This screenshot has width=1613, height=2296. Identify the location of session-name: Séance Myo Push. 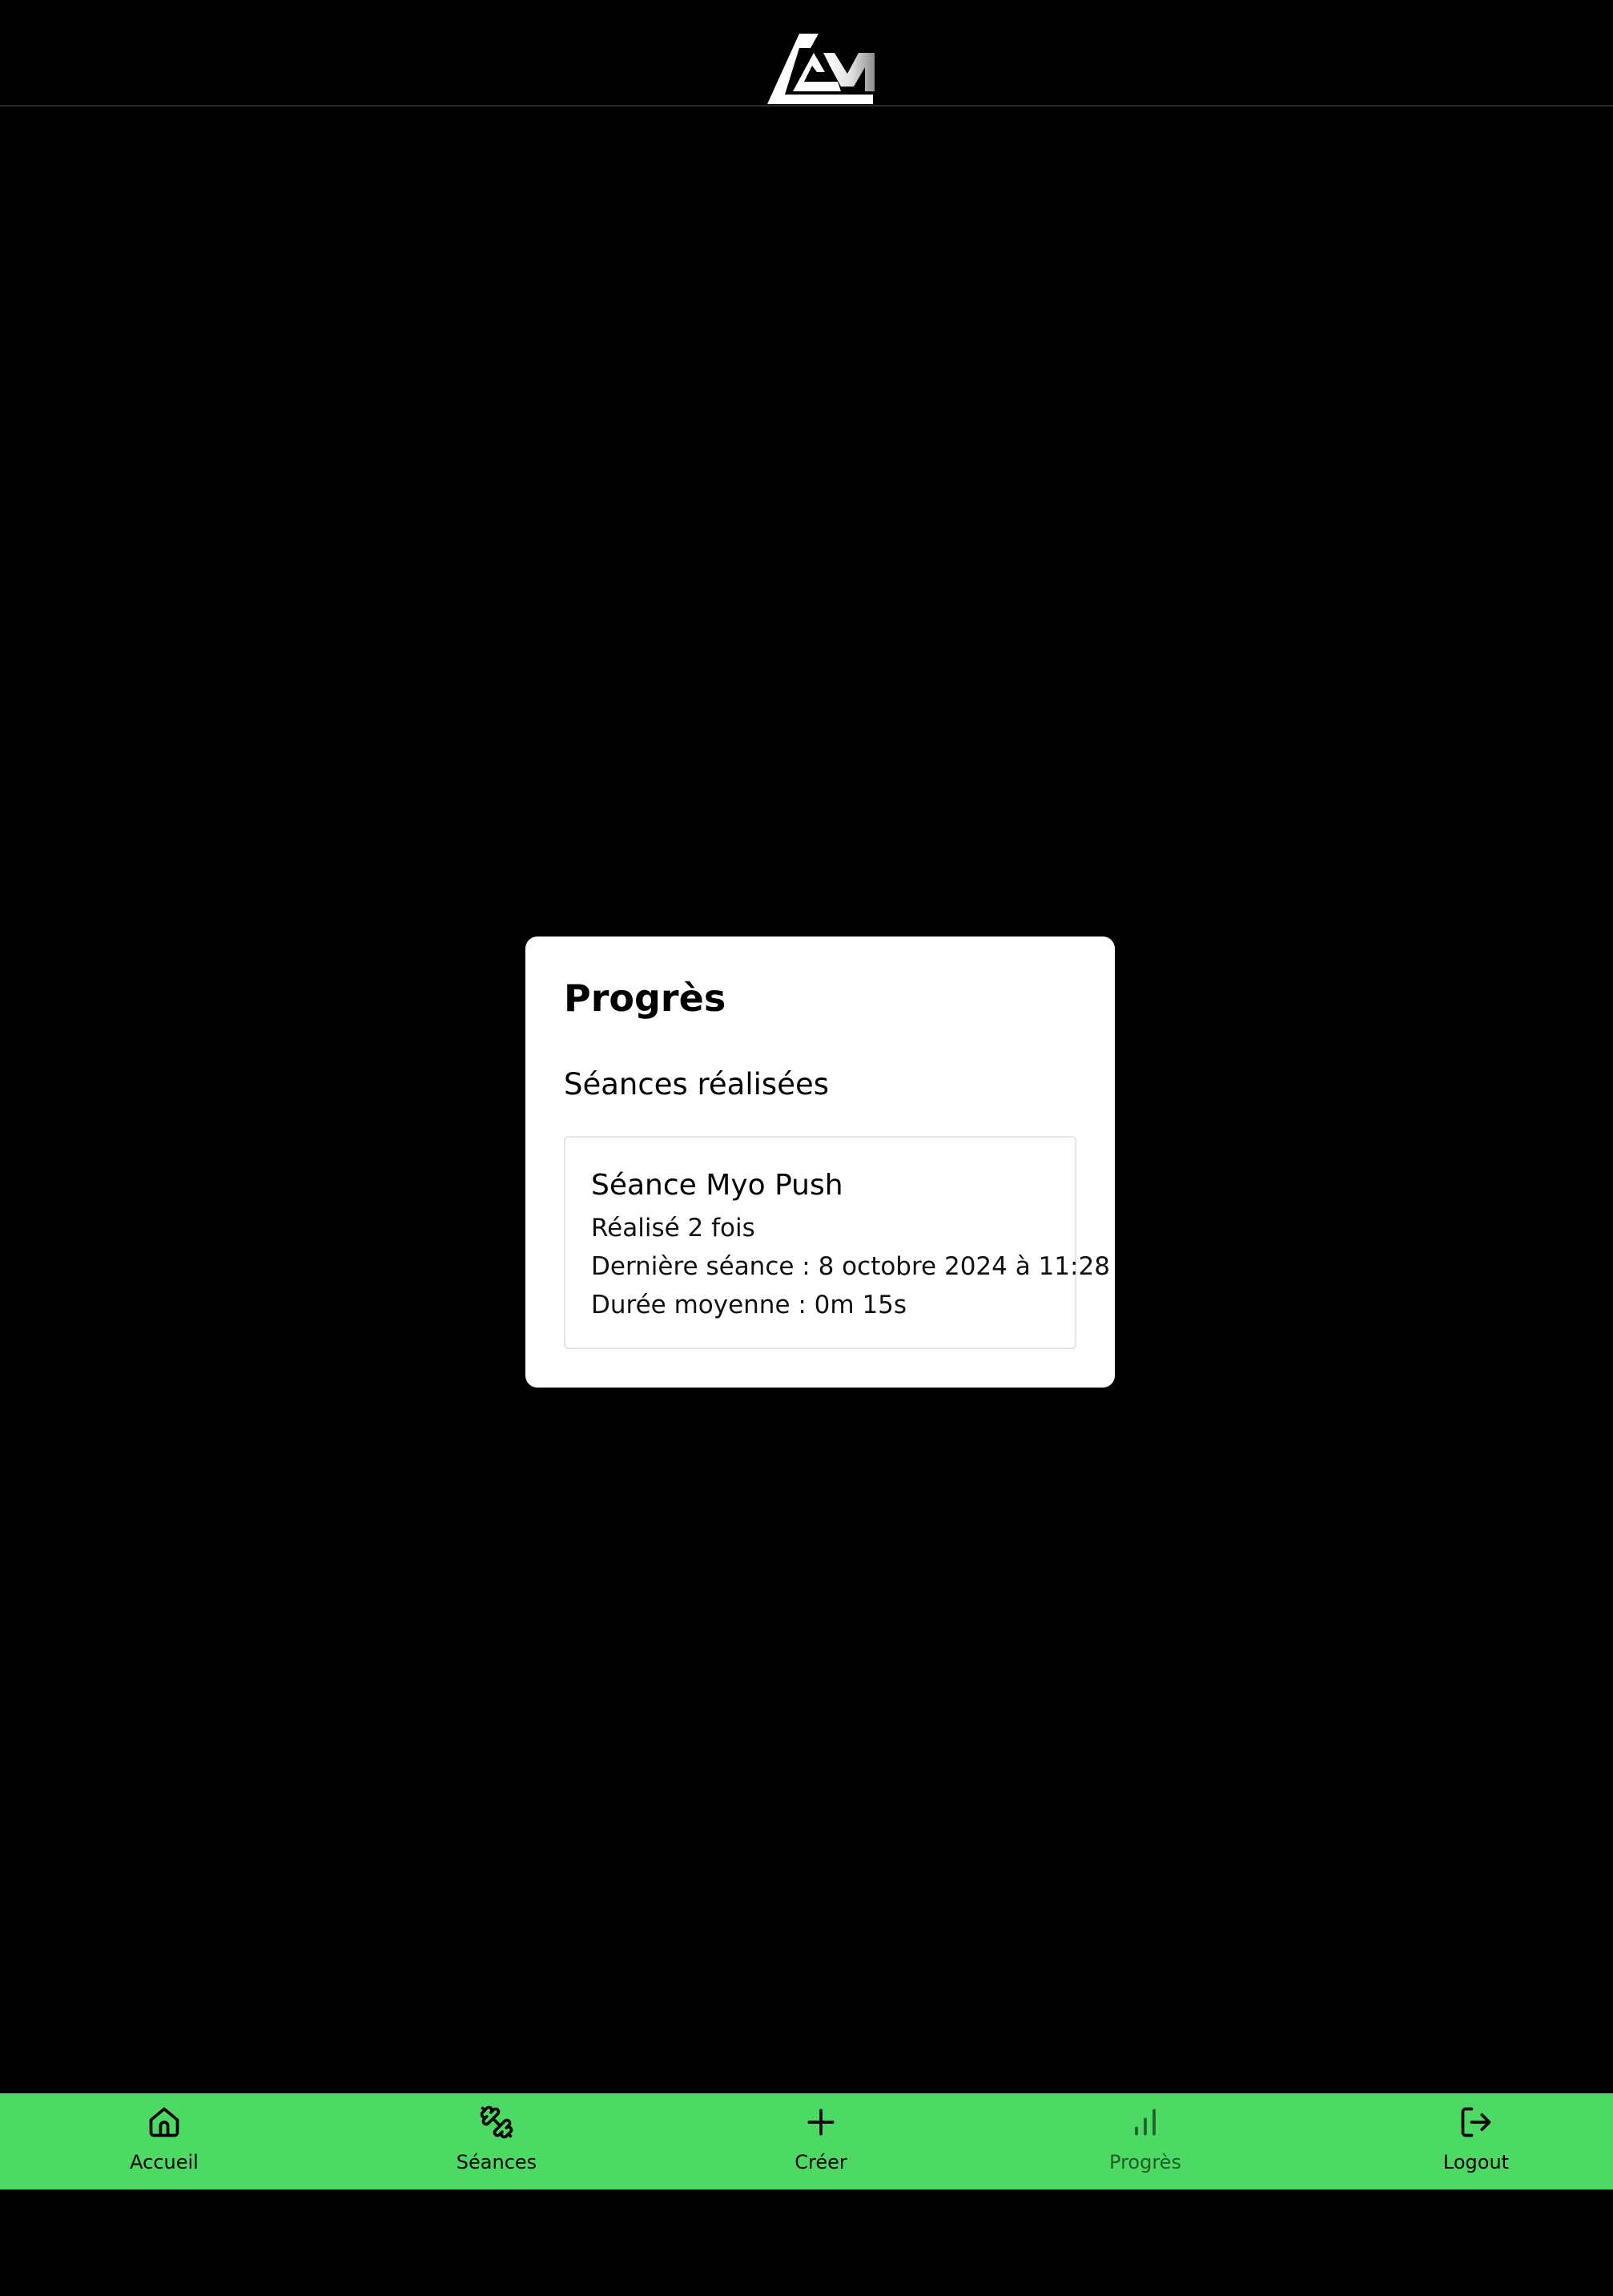
(717, 1185).